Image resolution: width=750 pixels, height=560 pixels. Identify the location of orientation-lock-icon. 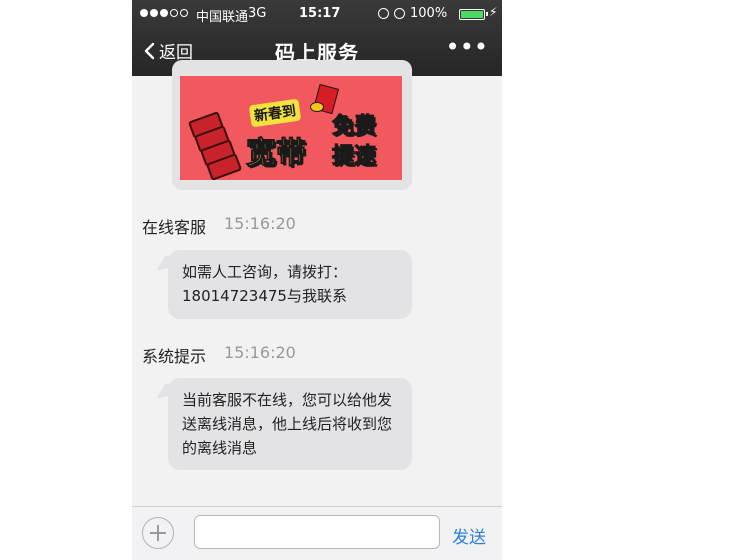
(383, 13).